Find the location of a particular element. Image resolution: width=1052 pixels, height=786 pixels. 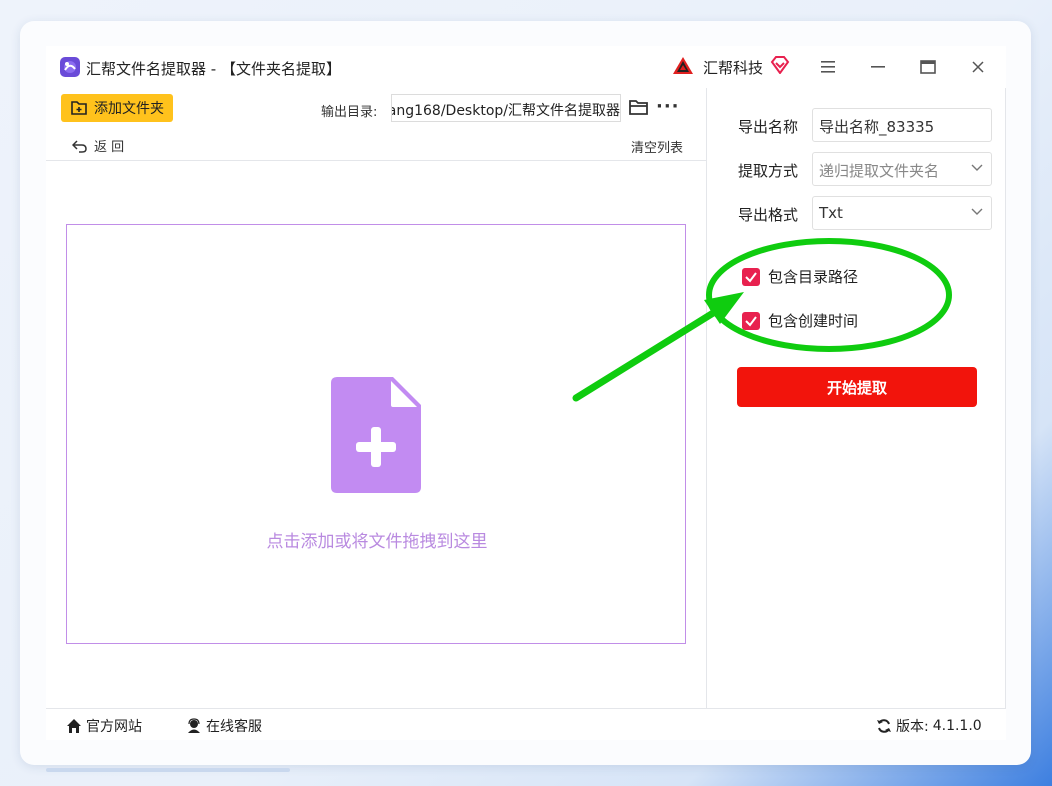

extract-mode-label: 提取方式 is located at coordinates (768, 171).